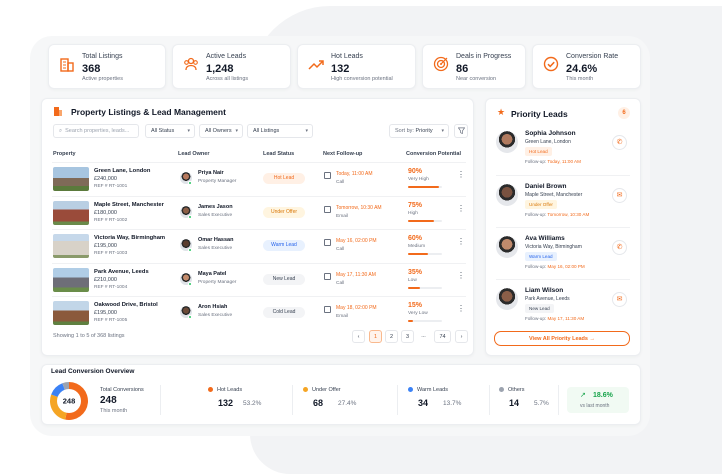 The image size is (722, 474). I want to click on lead-name: Ava Williams, so click(545, 238).